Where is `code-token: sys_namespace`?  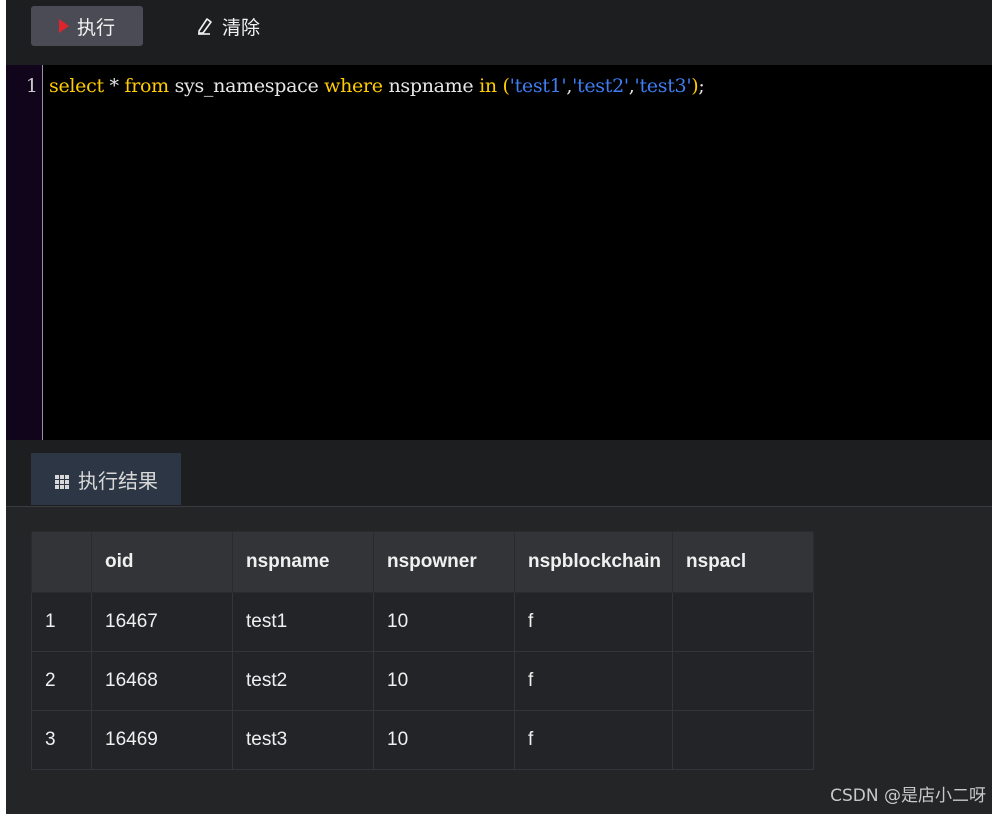
code-token: sys_namespace is located at coordinates (246, 86).